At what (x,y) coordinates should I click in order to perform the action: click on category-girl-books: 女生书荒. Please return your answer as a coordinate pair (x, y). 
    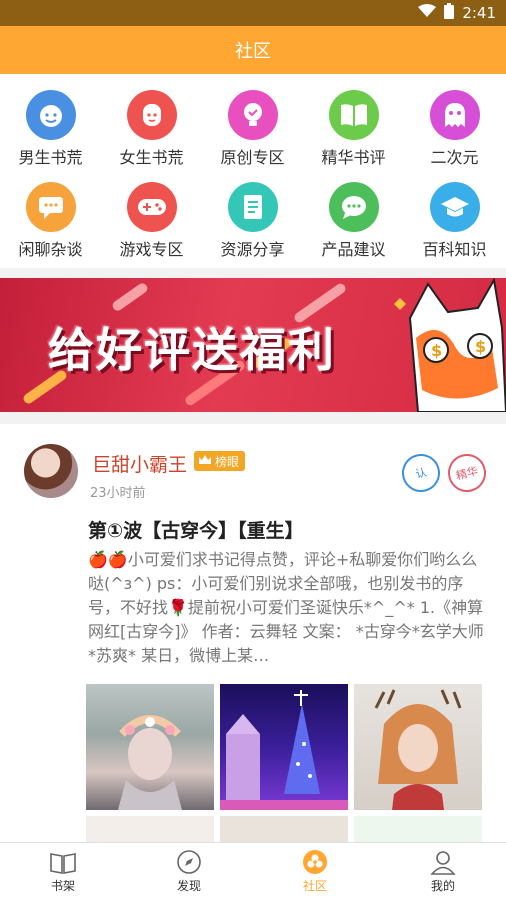
    Looking at the image, I should click on (151, 120).